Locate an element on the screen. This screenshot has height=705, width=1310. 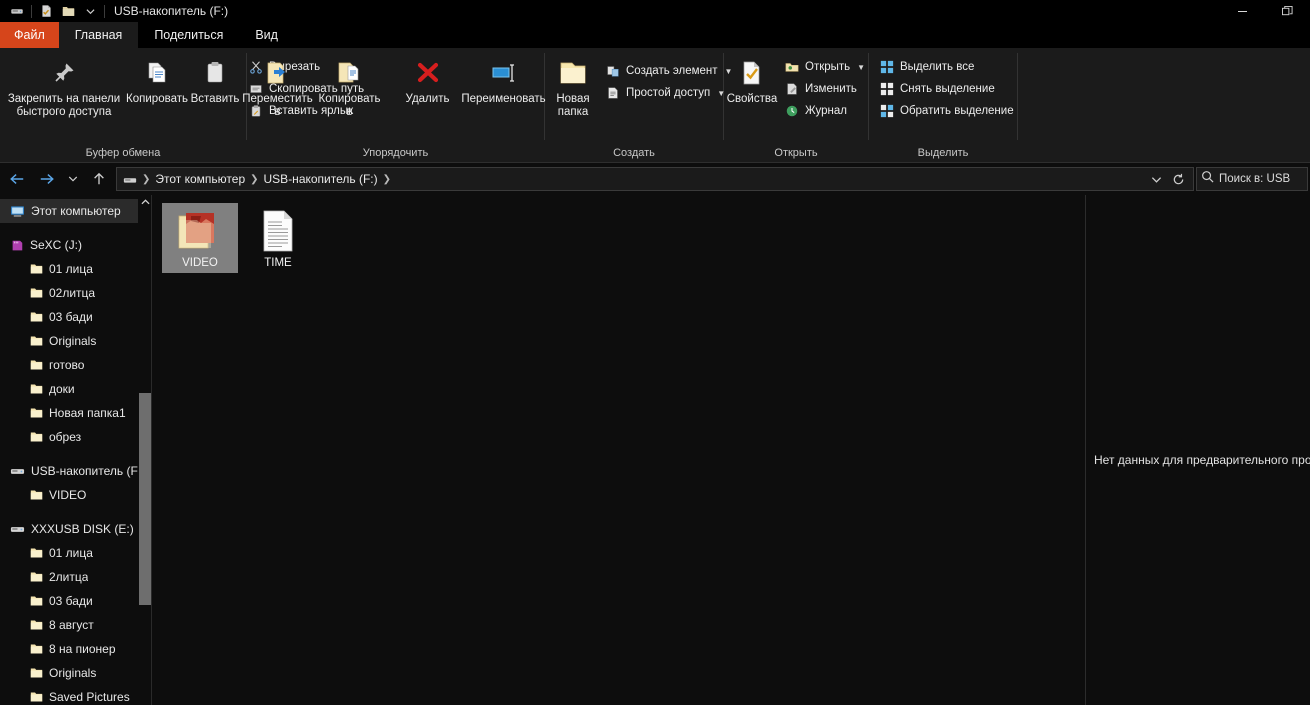
open-button: Открыть ▼ is located at coordinates (824, 67).